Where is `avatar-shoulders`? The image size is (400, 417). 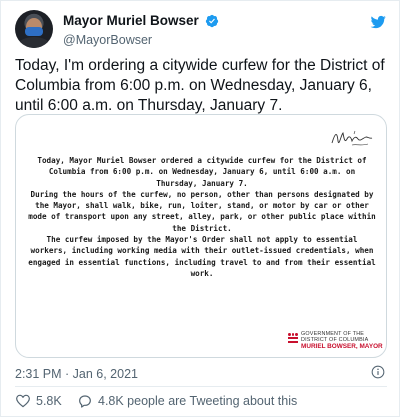
avatar-shoulders is located at coordinates (34, 42).